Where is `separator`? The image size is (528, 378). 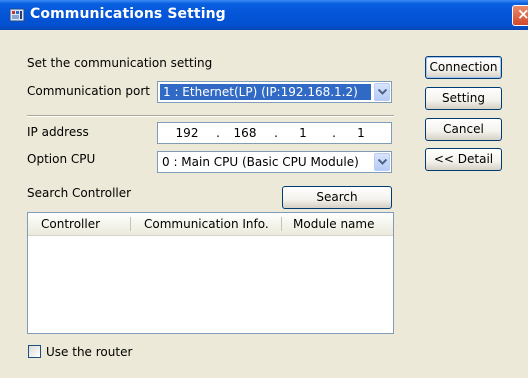
separator is located at coordinates (210, 116).